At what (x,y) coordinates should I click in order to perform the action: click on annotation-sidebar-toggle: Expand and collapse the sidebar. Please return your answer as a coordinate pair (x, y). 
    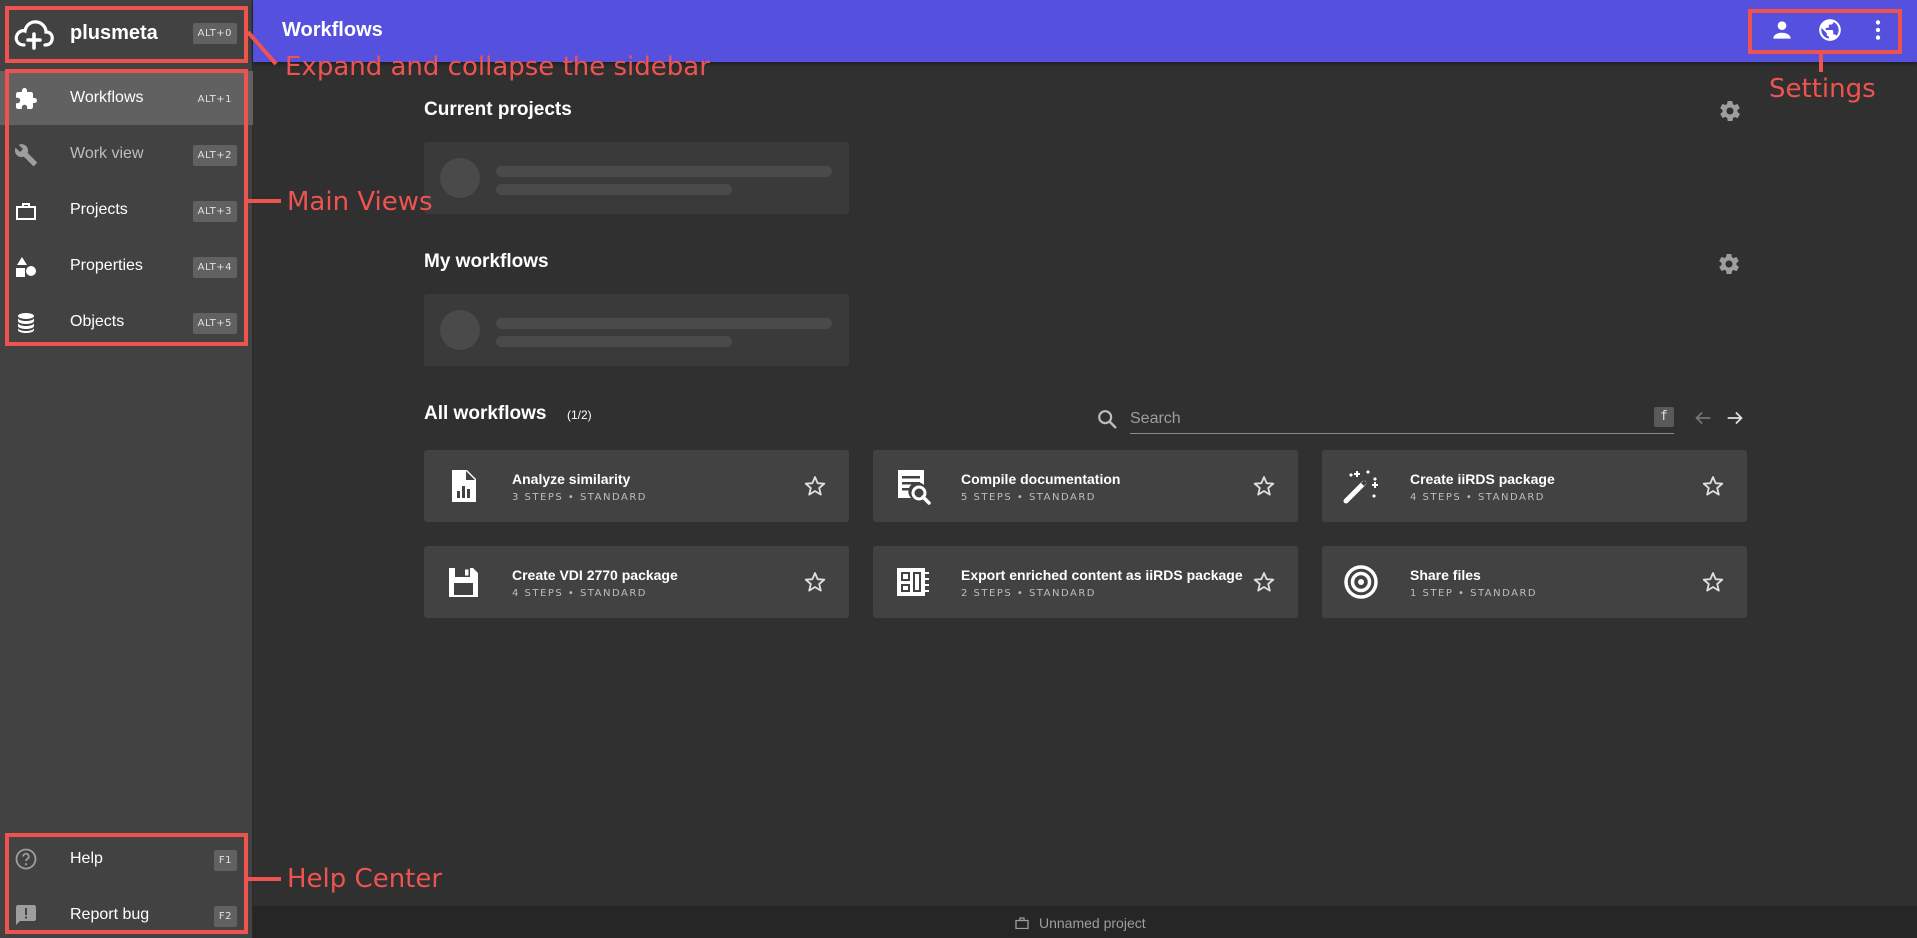
    Looking at the image, I should click on (497, 67).